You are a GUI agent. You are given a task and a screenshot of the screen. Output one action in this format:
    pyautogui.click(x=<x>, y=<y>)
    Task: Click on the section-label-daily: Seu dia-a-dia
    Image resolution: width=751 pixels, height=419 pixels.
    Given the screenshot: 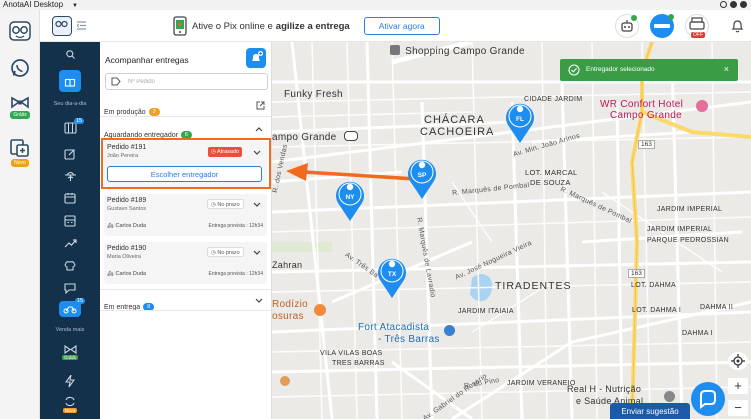 What is the action you would take?
    pyautogui.click(x=70, y=104)
    